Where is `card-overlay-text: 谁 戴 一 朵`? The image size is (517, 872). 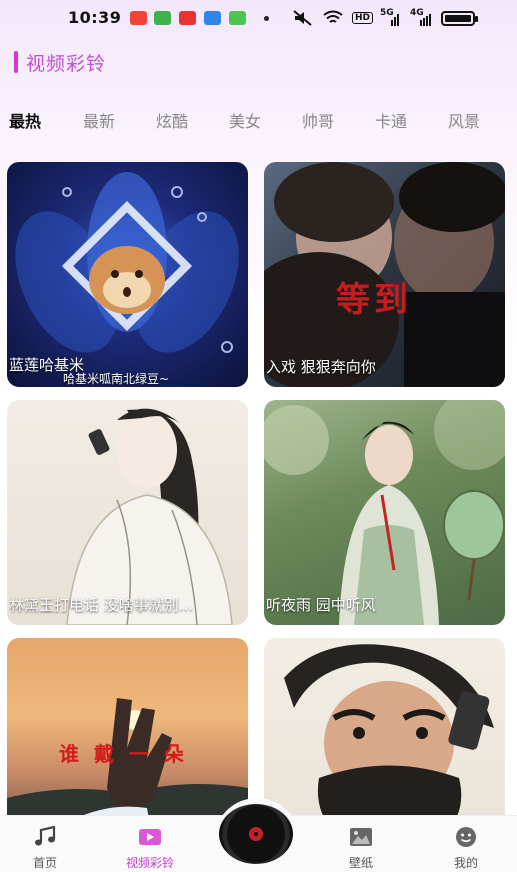
card-overlay-text: 谁 戴 一 朵 is located at coordinates (123, 754).